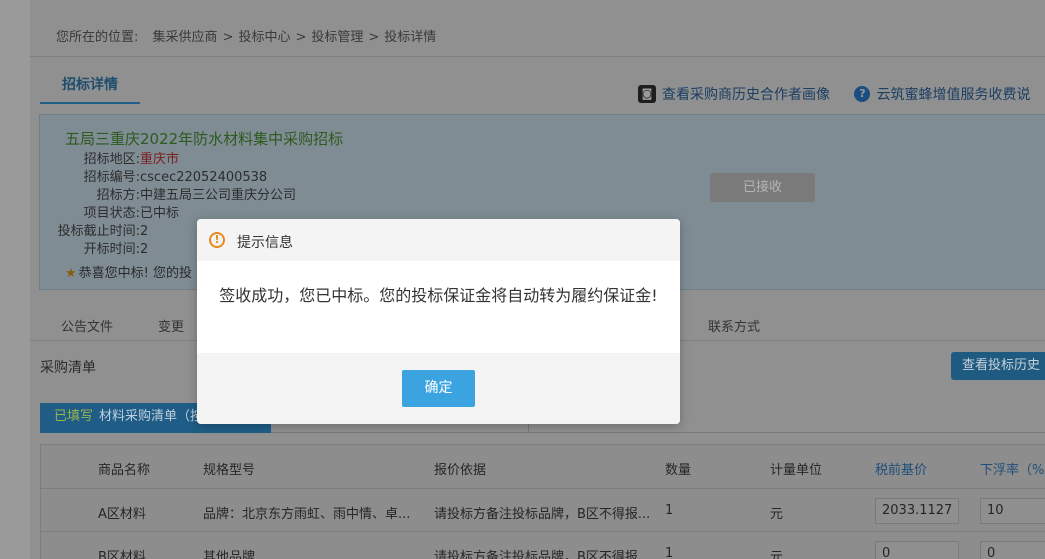 The height and width of the screenshot is (559, 1045). What do you see at coordinates (265, 243) in the screenshot?
I see `dialog-title: 提示信息` at bounding box center [265, 243].